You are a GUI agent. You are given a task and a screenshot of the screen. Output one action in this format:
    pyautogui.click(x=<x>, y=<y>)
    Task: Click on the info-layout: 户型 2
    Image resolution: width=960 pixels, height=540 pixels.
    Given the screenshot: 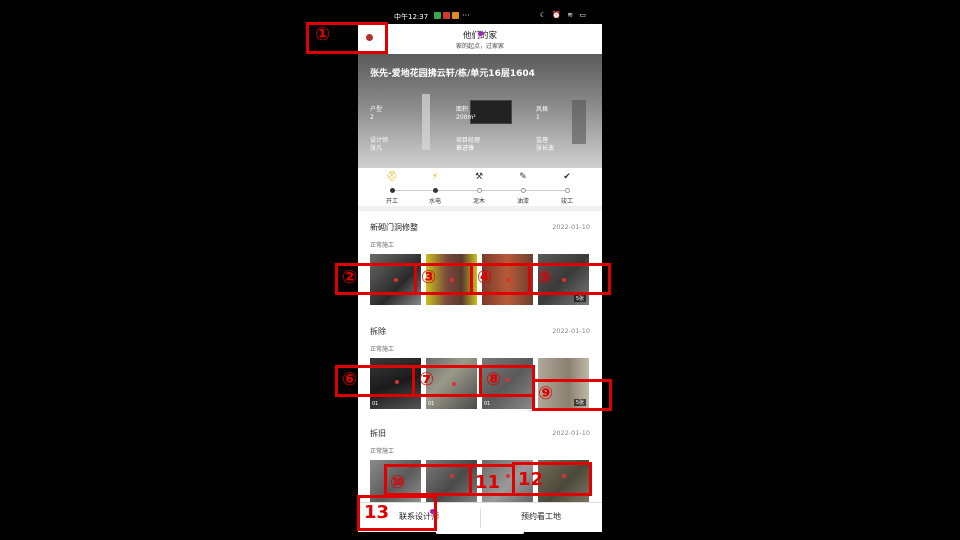 What is the action you would take?
    pyautogui.click(x=376, y=114)
    